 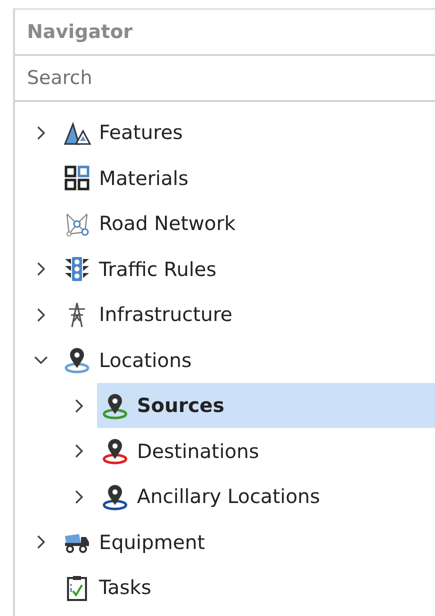 What do you see at coordinates (77, 269) in the screenshot?
I see `traffic-light-icon` at bounding box center [77, 269].